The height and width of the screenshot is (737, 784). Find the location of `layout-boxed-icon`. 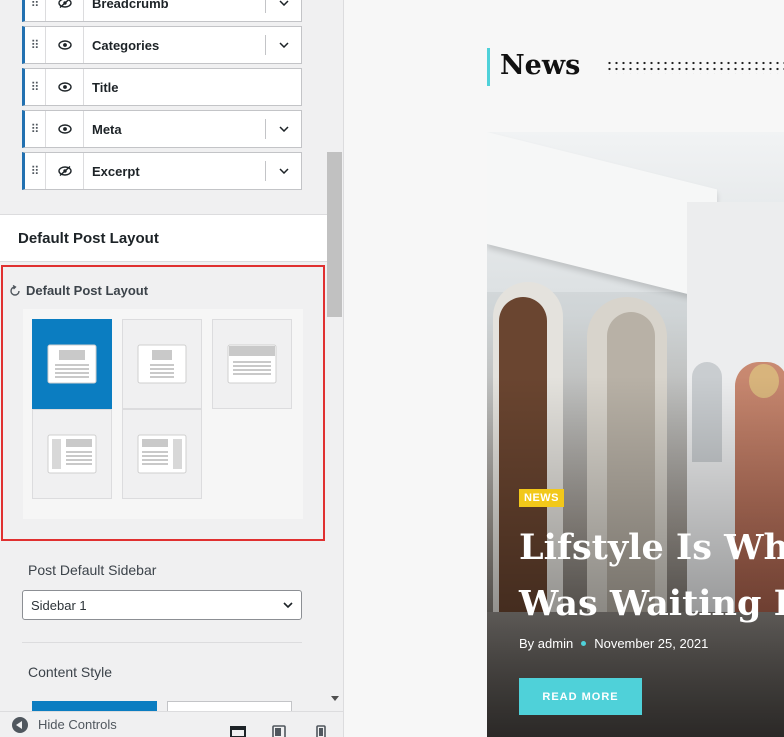

layout-boxed-icon is located at coordinates (162, 364).